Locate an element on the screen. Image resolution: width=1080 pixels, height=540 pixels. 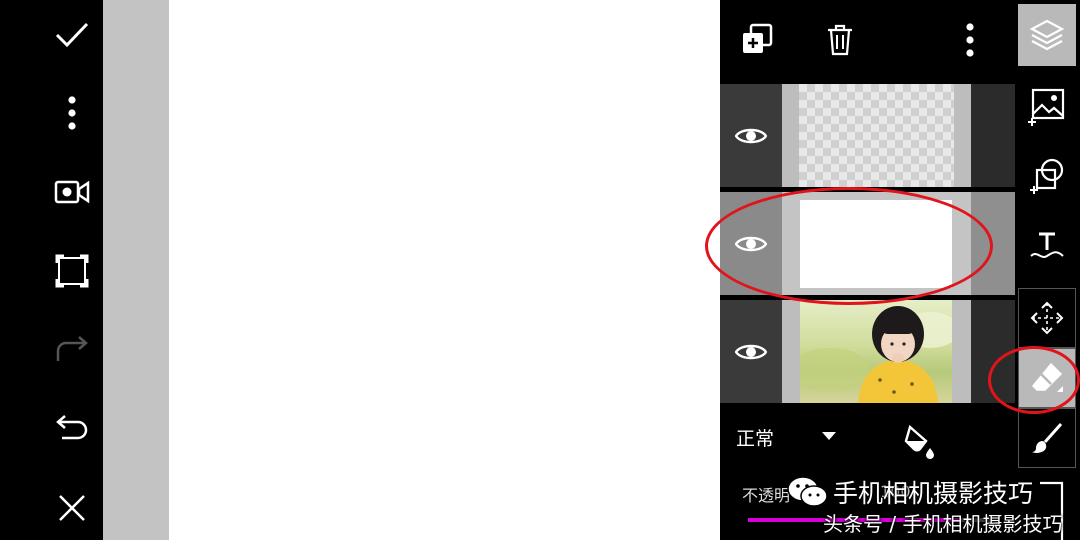
add-text-button is located at coordinates (1047, 246).